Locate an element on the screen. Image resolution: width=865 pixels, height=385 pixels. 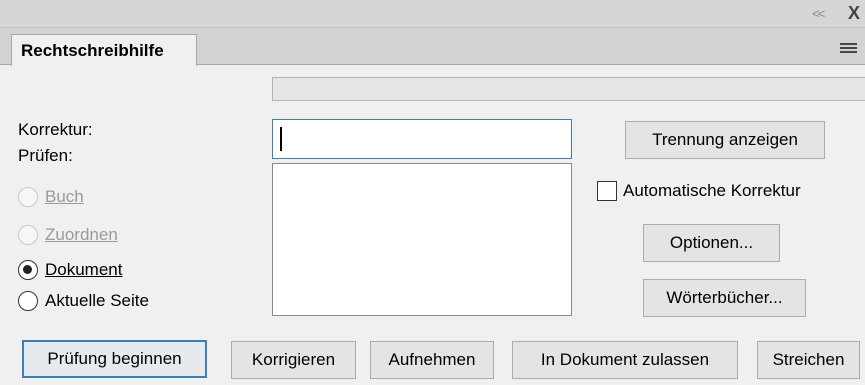
radio-buch: Buch is located at coordinates (51, 197).